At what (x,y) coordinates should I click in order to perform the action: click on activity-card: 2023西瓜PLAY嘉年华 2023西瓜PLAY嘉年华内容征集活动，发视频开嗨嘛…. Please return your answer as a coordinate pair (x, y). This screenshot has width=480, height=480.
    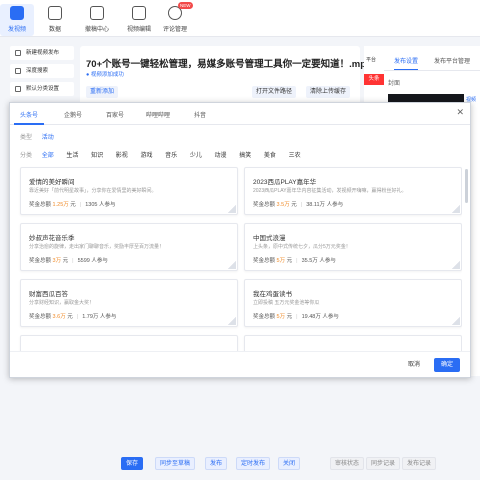
    Looking at the image, I should click on (353, 191).